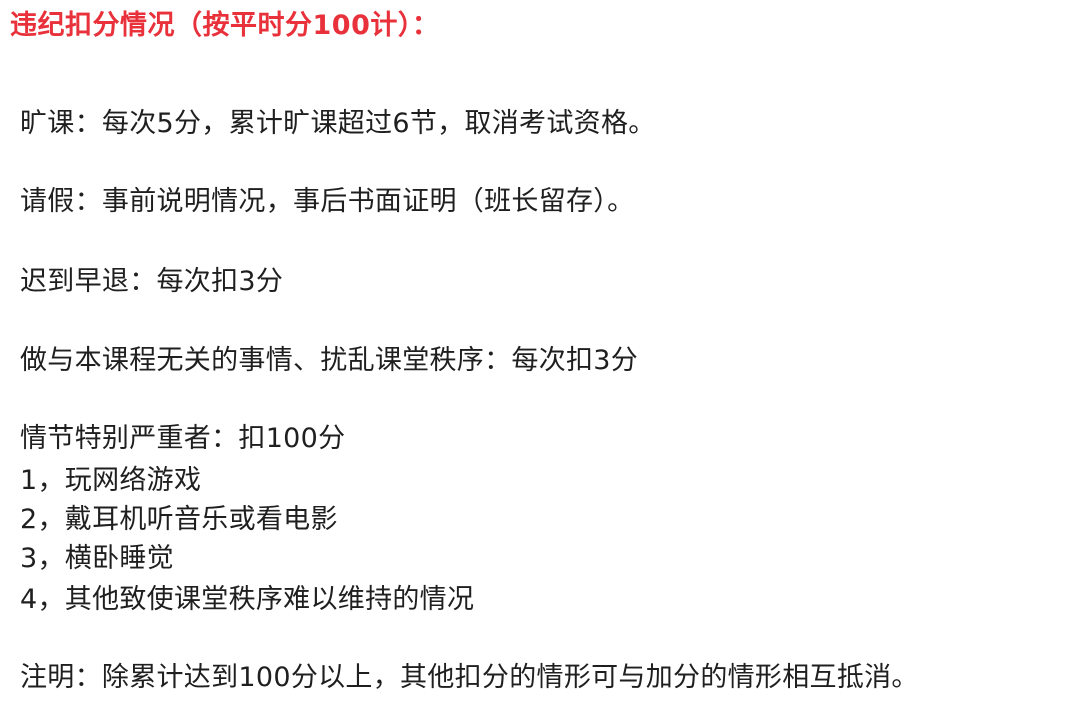  I want to click on serious-item-4: 4，其他致使课堂秩序难以维持的情况, so click(247, 599).